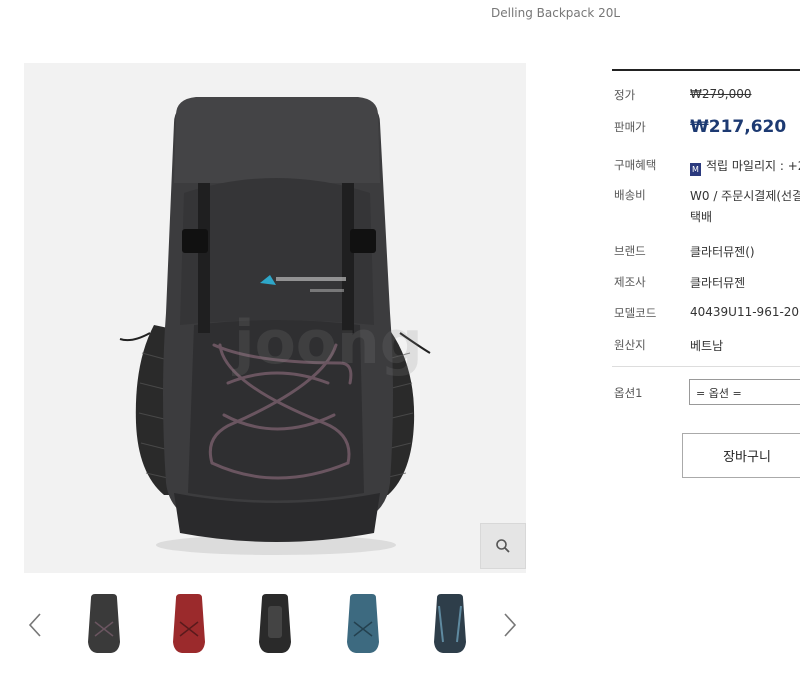 The image size is (800, 680). Describe the element at coordinates (625, 95) in the screenshot. I see `info-label: 정가` at that location.